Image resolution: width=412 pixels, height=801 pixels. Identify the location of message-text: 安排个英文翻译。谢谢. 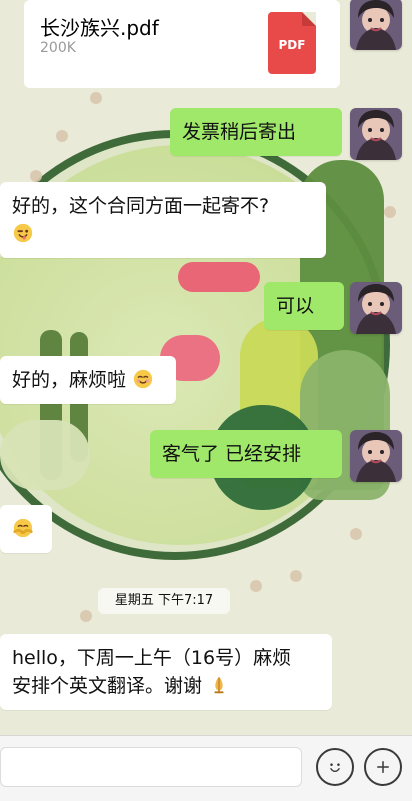
(107, 686).